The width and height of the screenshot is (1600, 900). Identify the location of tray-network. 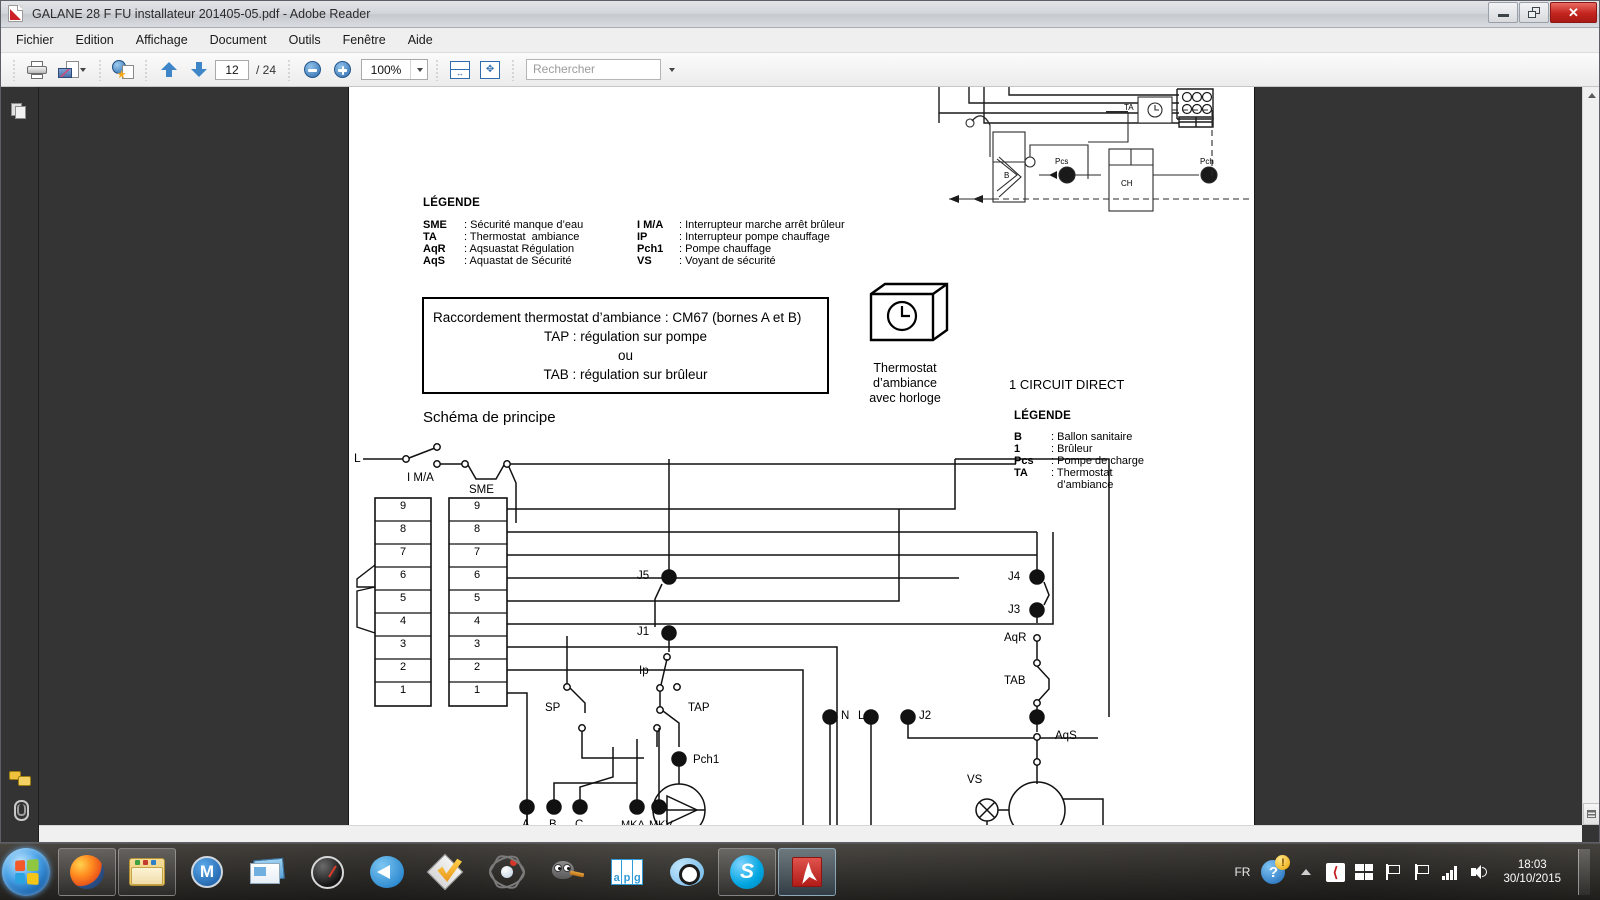
(1451, 872).